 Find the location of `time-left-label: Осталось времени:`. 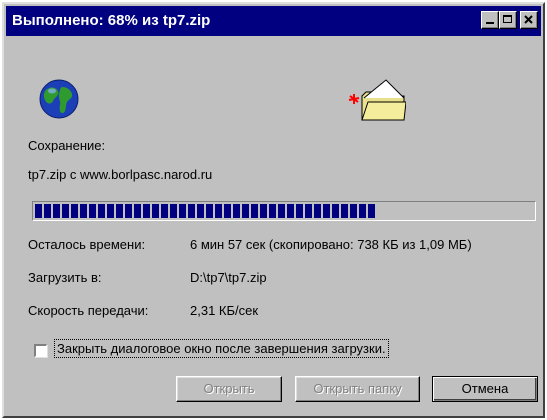

time-left-label: Осталось времени: is located at coordinates (87, 244).